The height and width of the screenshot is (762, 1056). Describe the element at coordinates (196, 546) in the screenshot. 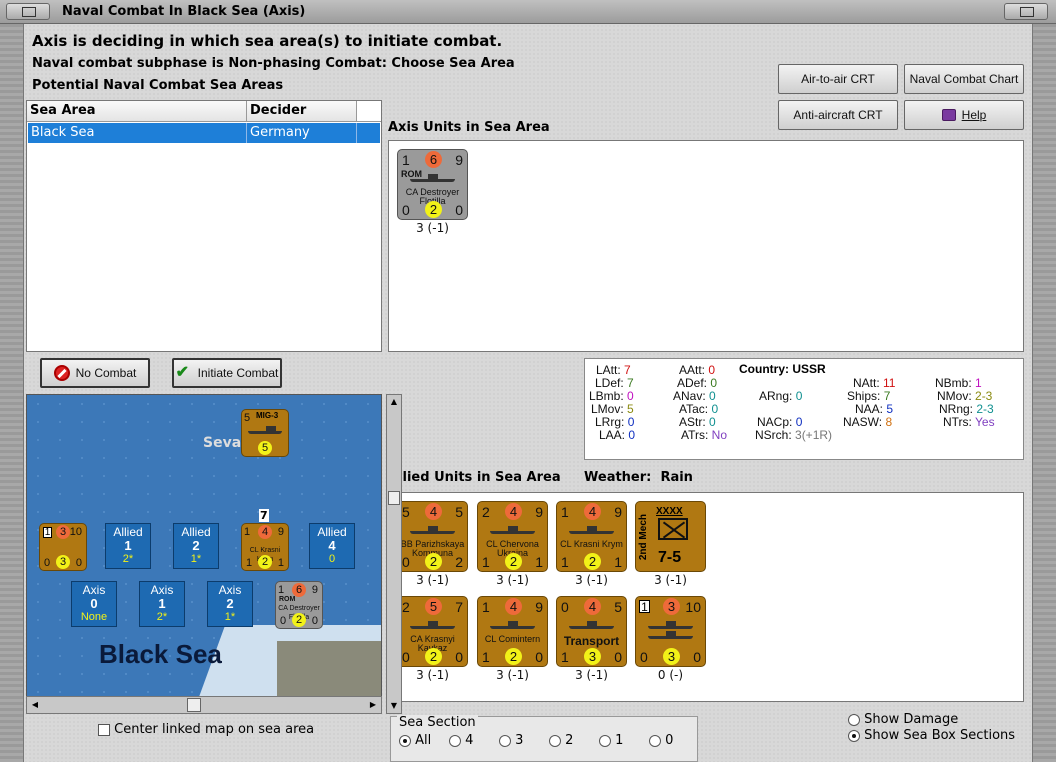

I see `allied-sea-box-2: Allied 2 1*` at that location.